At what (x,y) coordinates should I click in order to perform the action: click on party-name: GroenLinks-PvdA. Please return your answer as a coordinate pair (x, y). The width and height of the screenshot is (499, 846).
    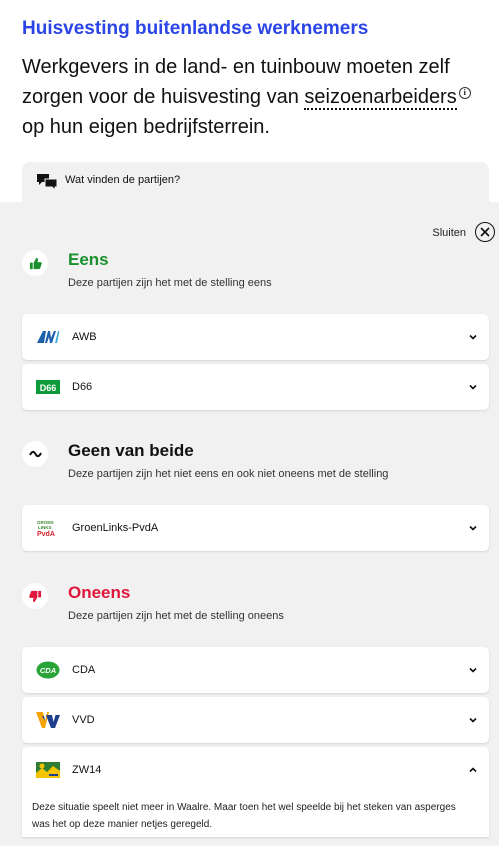
    Looking at the image, I should click on (115, 528).